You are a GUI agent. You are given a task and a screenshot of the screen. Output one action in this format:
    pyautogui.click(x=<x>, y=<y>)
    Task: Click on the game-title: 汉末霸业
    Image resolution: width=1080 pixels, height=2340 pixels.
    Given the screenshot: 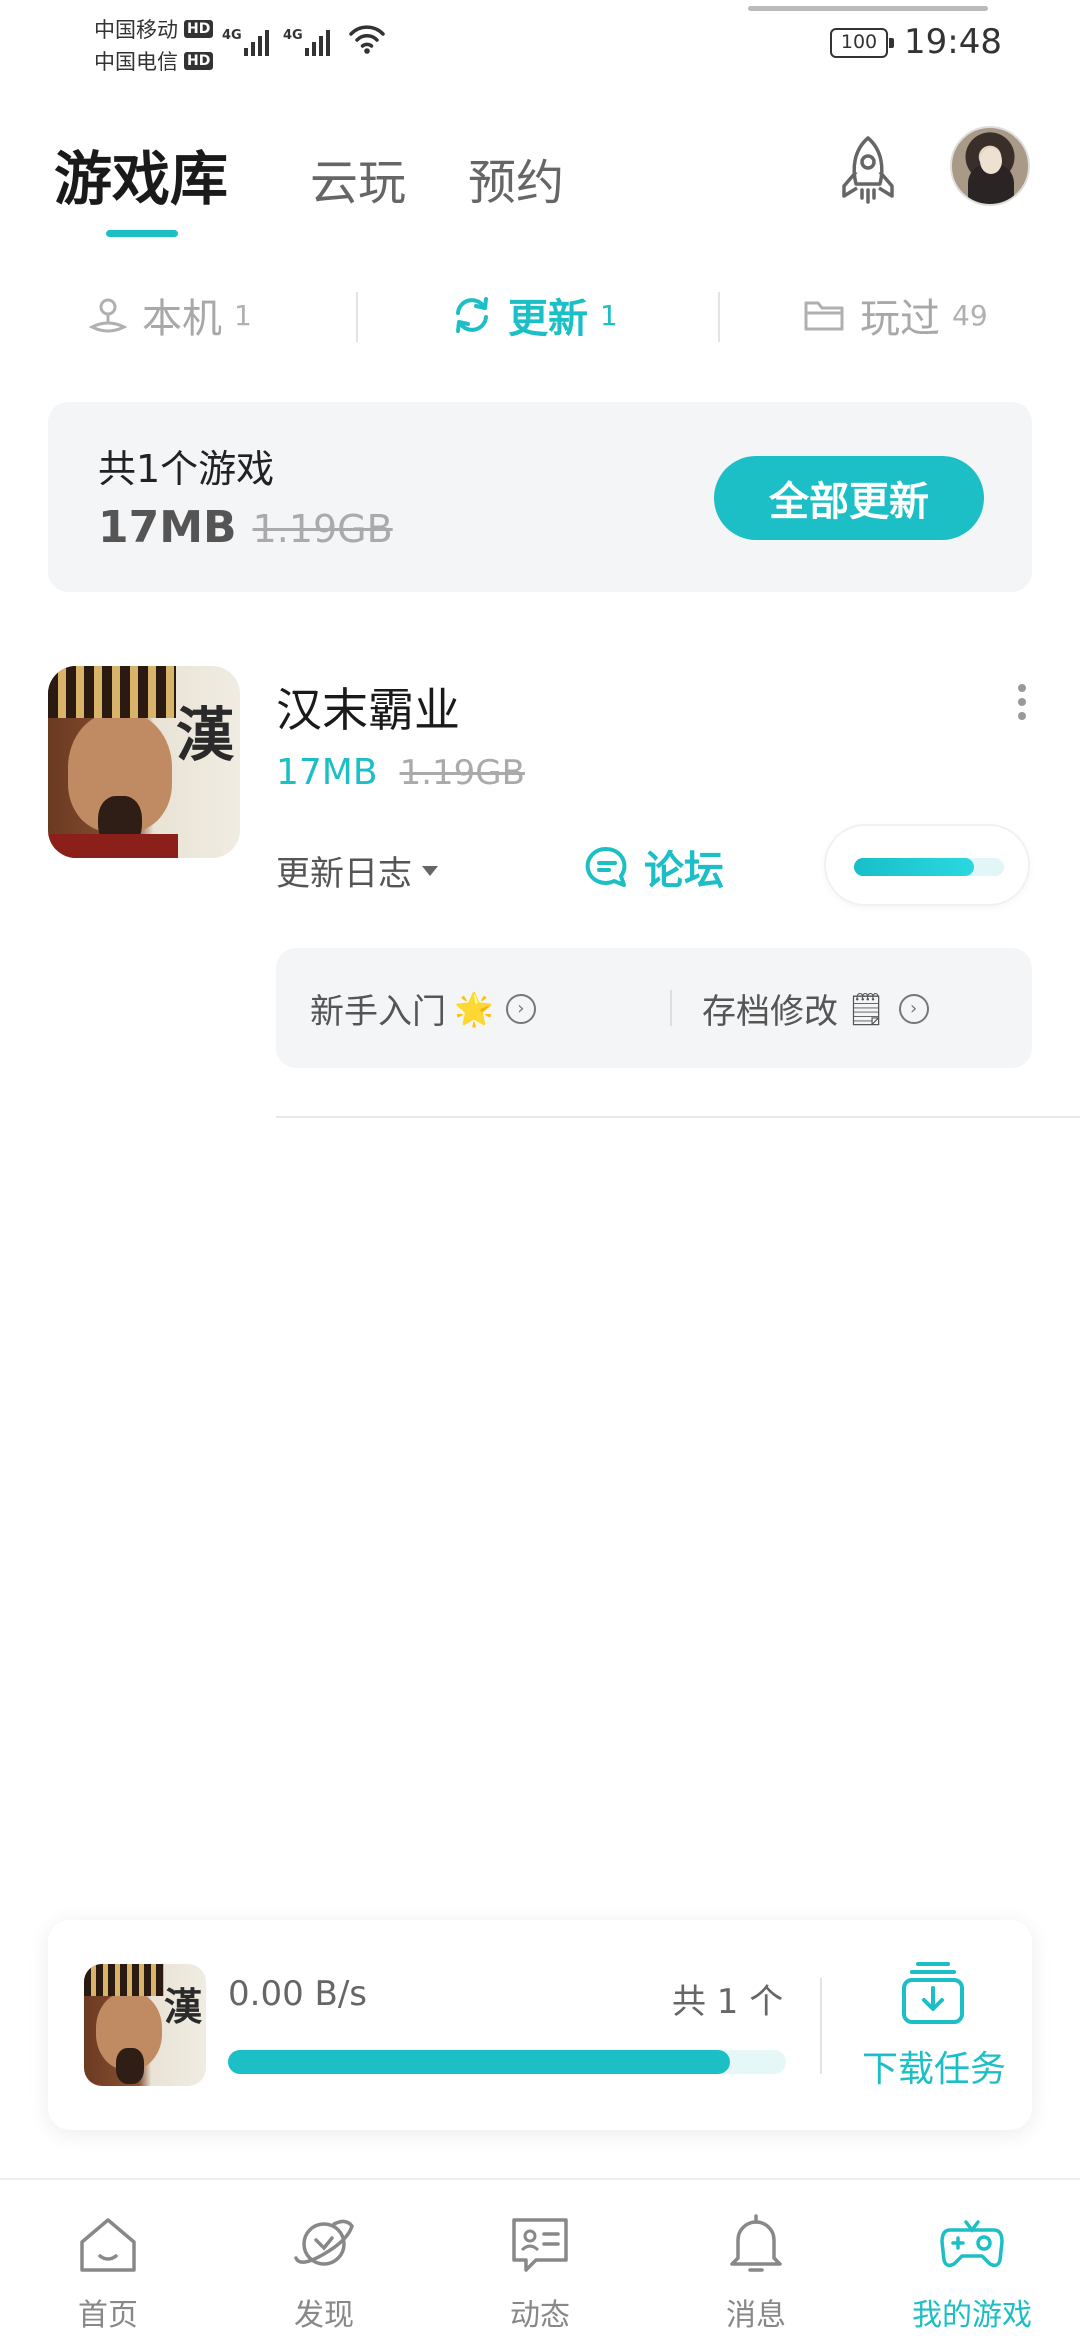 What is the action you would take?
    pyautogui.click(x=368, y=707)
    